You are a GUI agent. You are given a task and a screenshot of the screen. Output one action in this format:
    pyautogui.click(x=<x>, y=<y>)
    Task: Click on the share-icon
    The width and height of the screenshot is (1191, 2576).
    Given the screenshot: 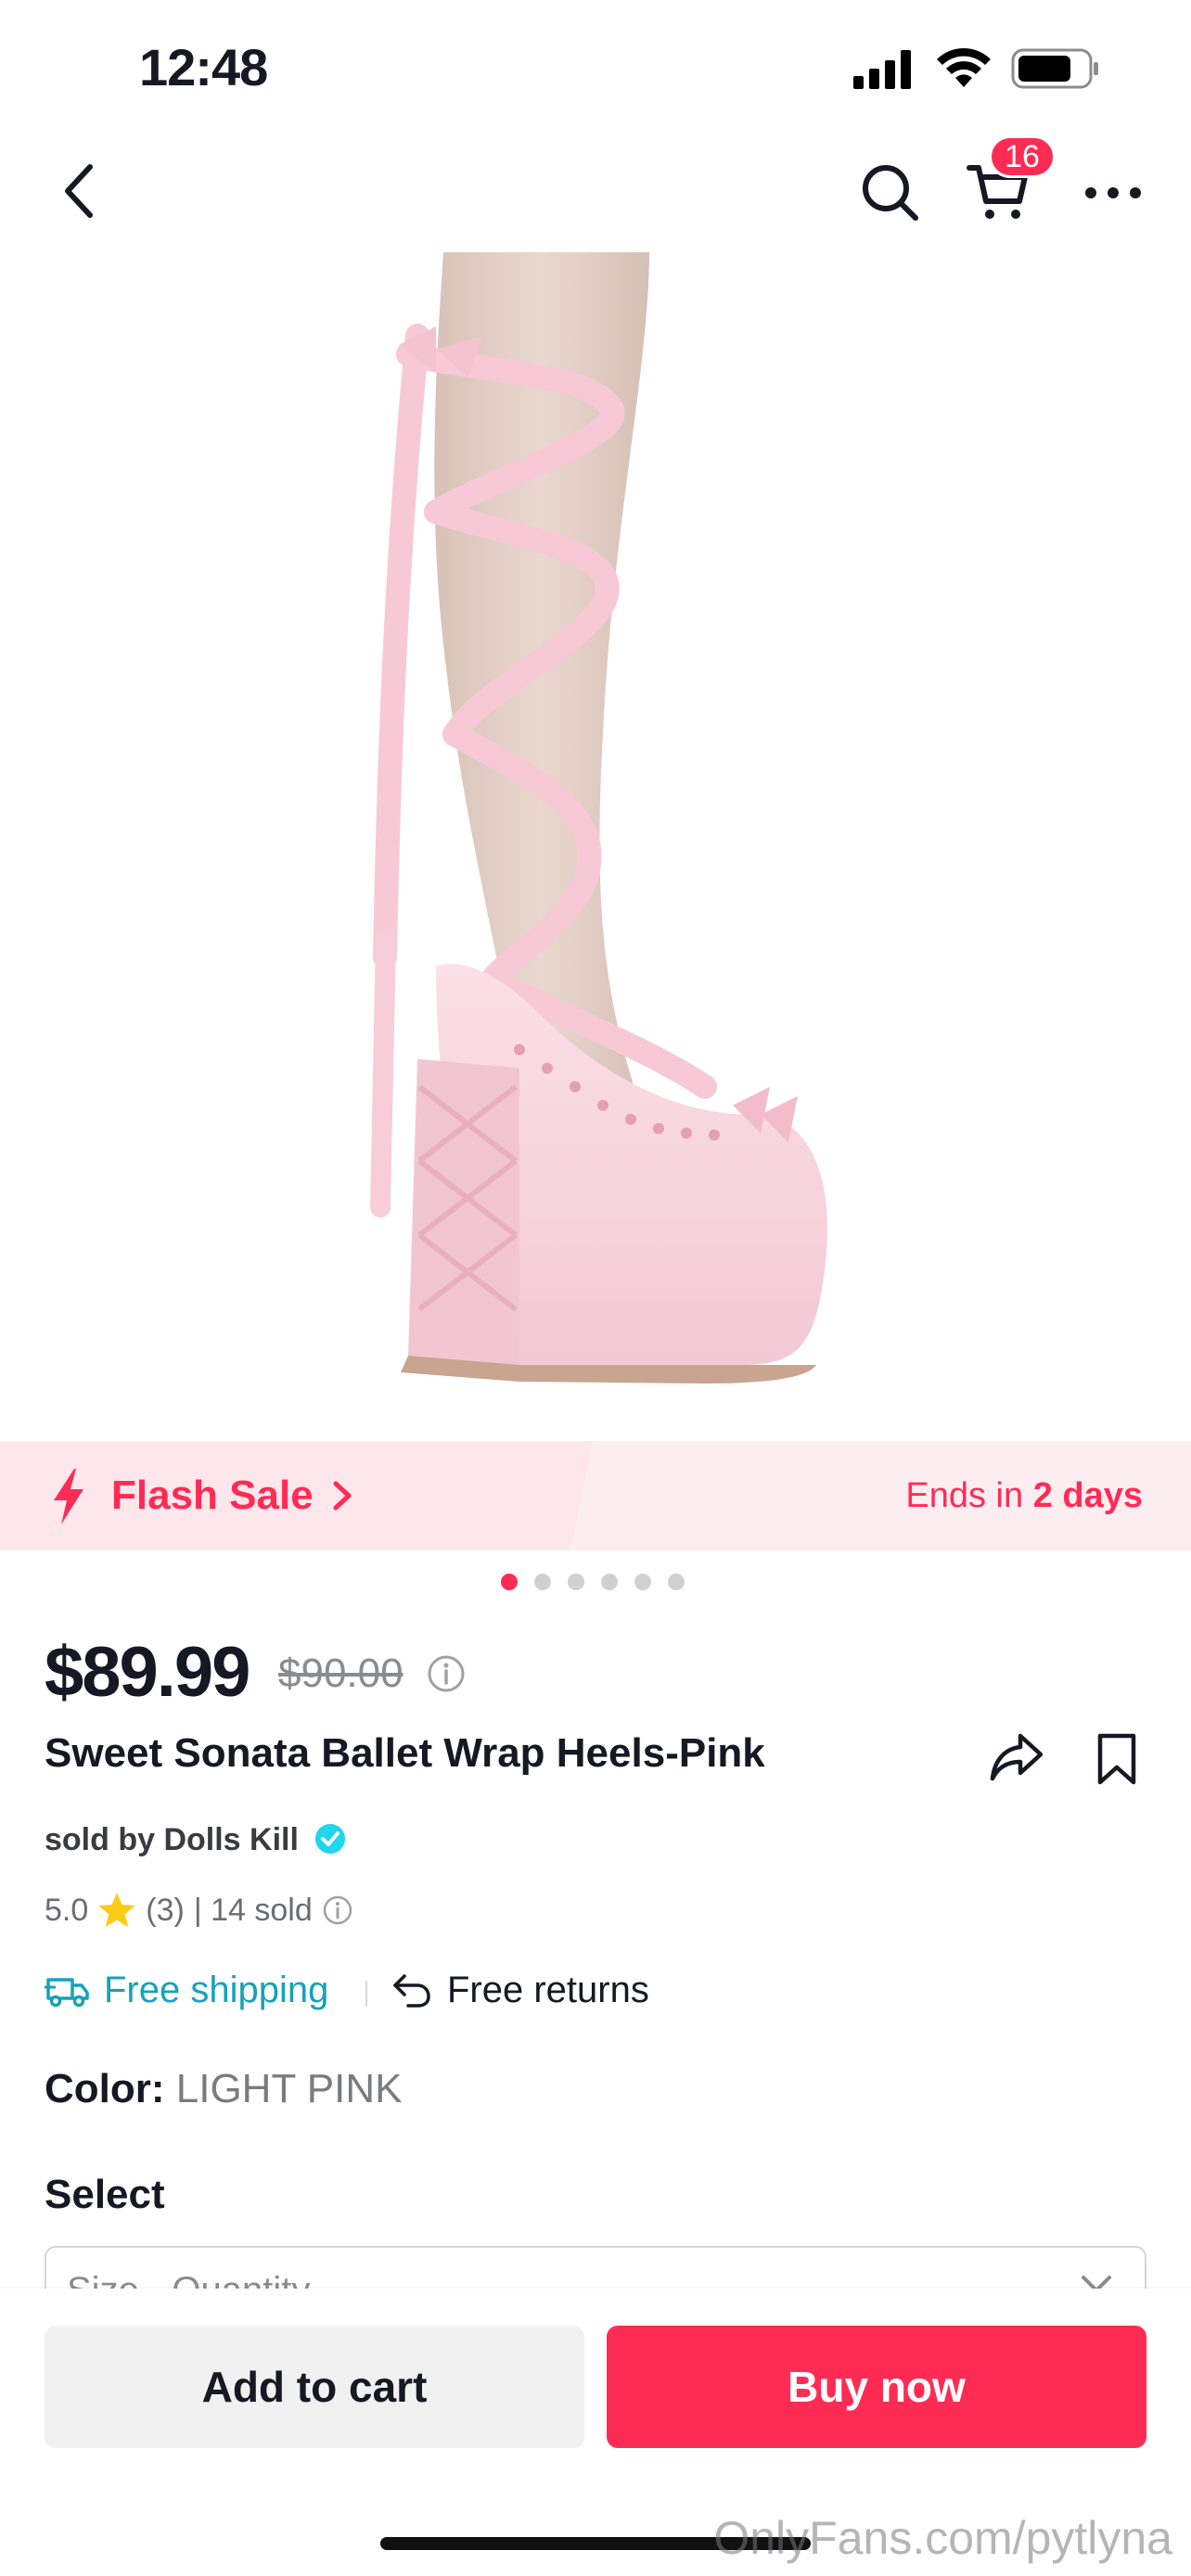 What is the action you would take?
    pyautogui.click(x=1016, y=1758)
    